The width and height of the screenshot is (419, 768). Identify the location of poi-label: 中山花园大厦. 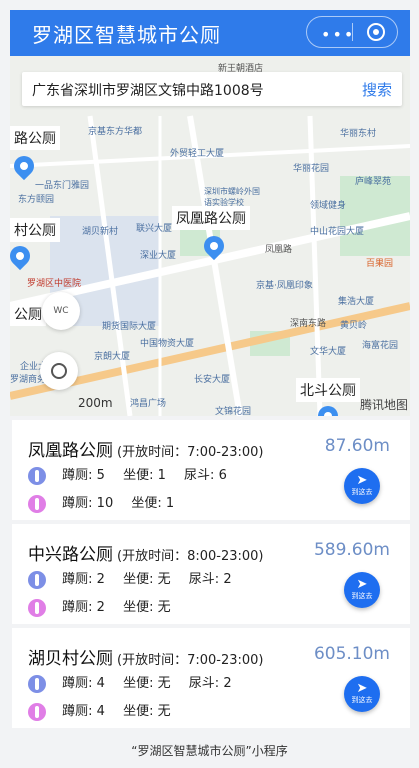
(337, 232).